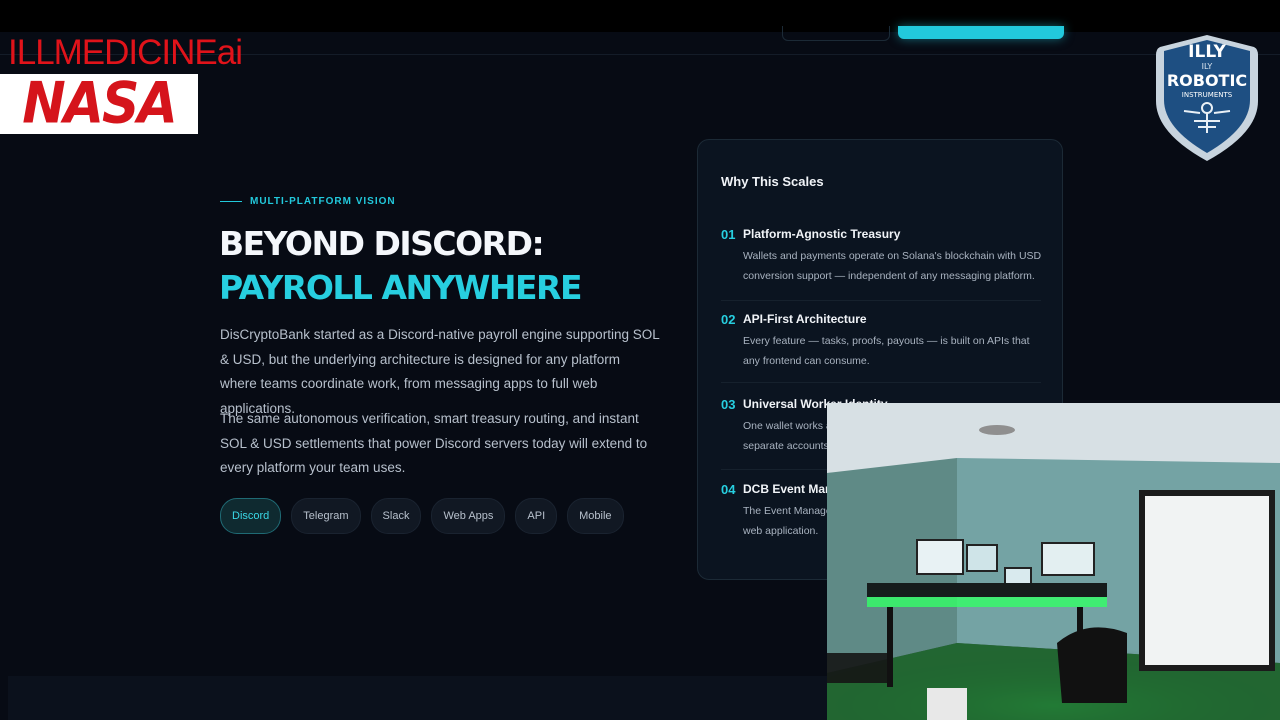 The width and height of the screenshot is (1280, 720). I want to click on hero-eyebrow: MULTI-PLATFORM VISION, so click(308, 201).